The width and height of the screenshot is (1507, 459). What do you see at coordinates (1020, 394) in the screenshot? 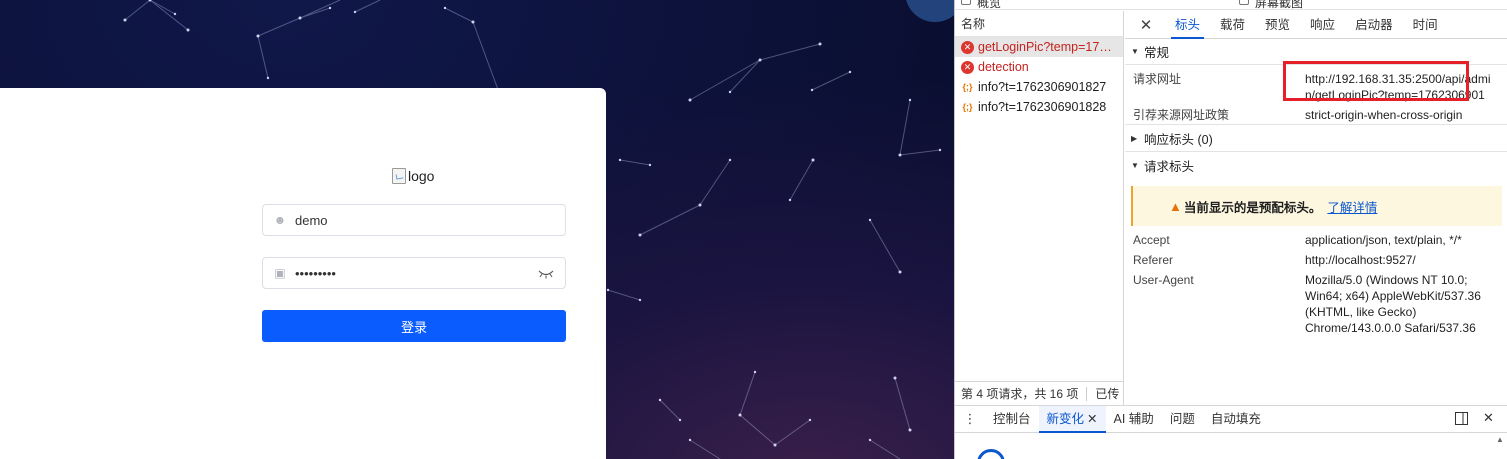
I see `request-count: 第 4 项请求，共 16 项` at bounding box center [1020, 394].